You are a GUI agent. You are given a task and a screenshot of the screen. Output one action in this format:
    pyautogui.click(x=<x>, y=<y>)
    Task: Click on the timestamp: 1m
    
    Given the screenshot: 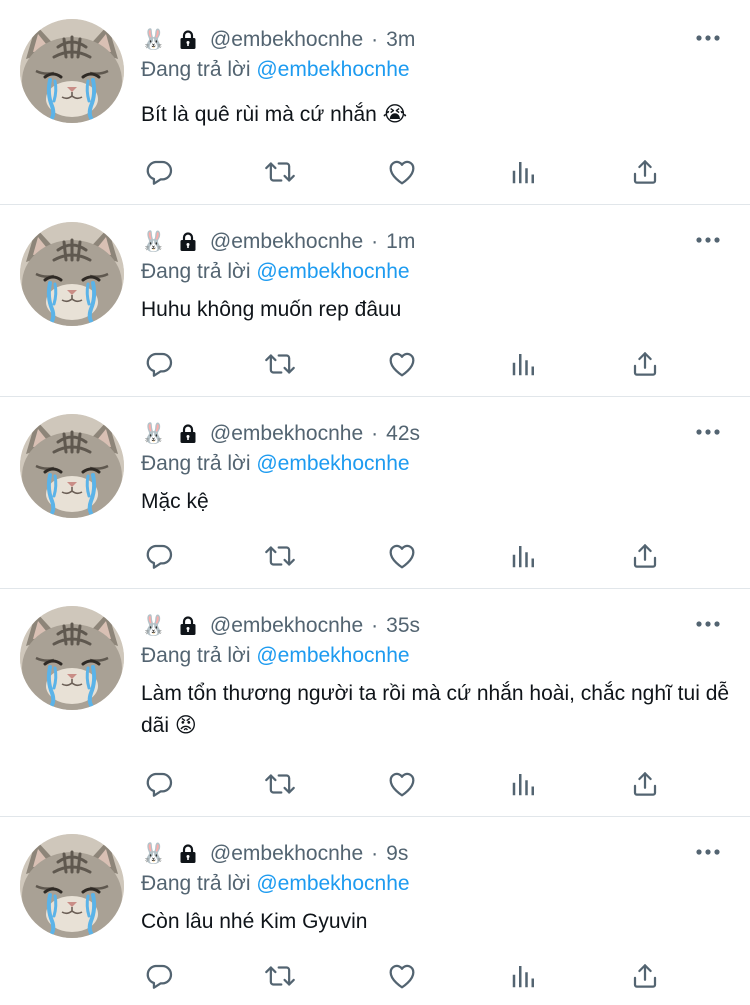 What is the action you would take?
    pyautogui.click(x=400, y=242)
    